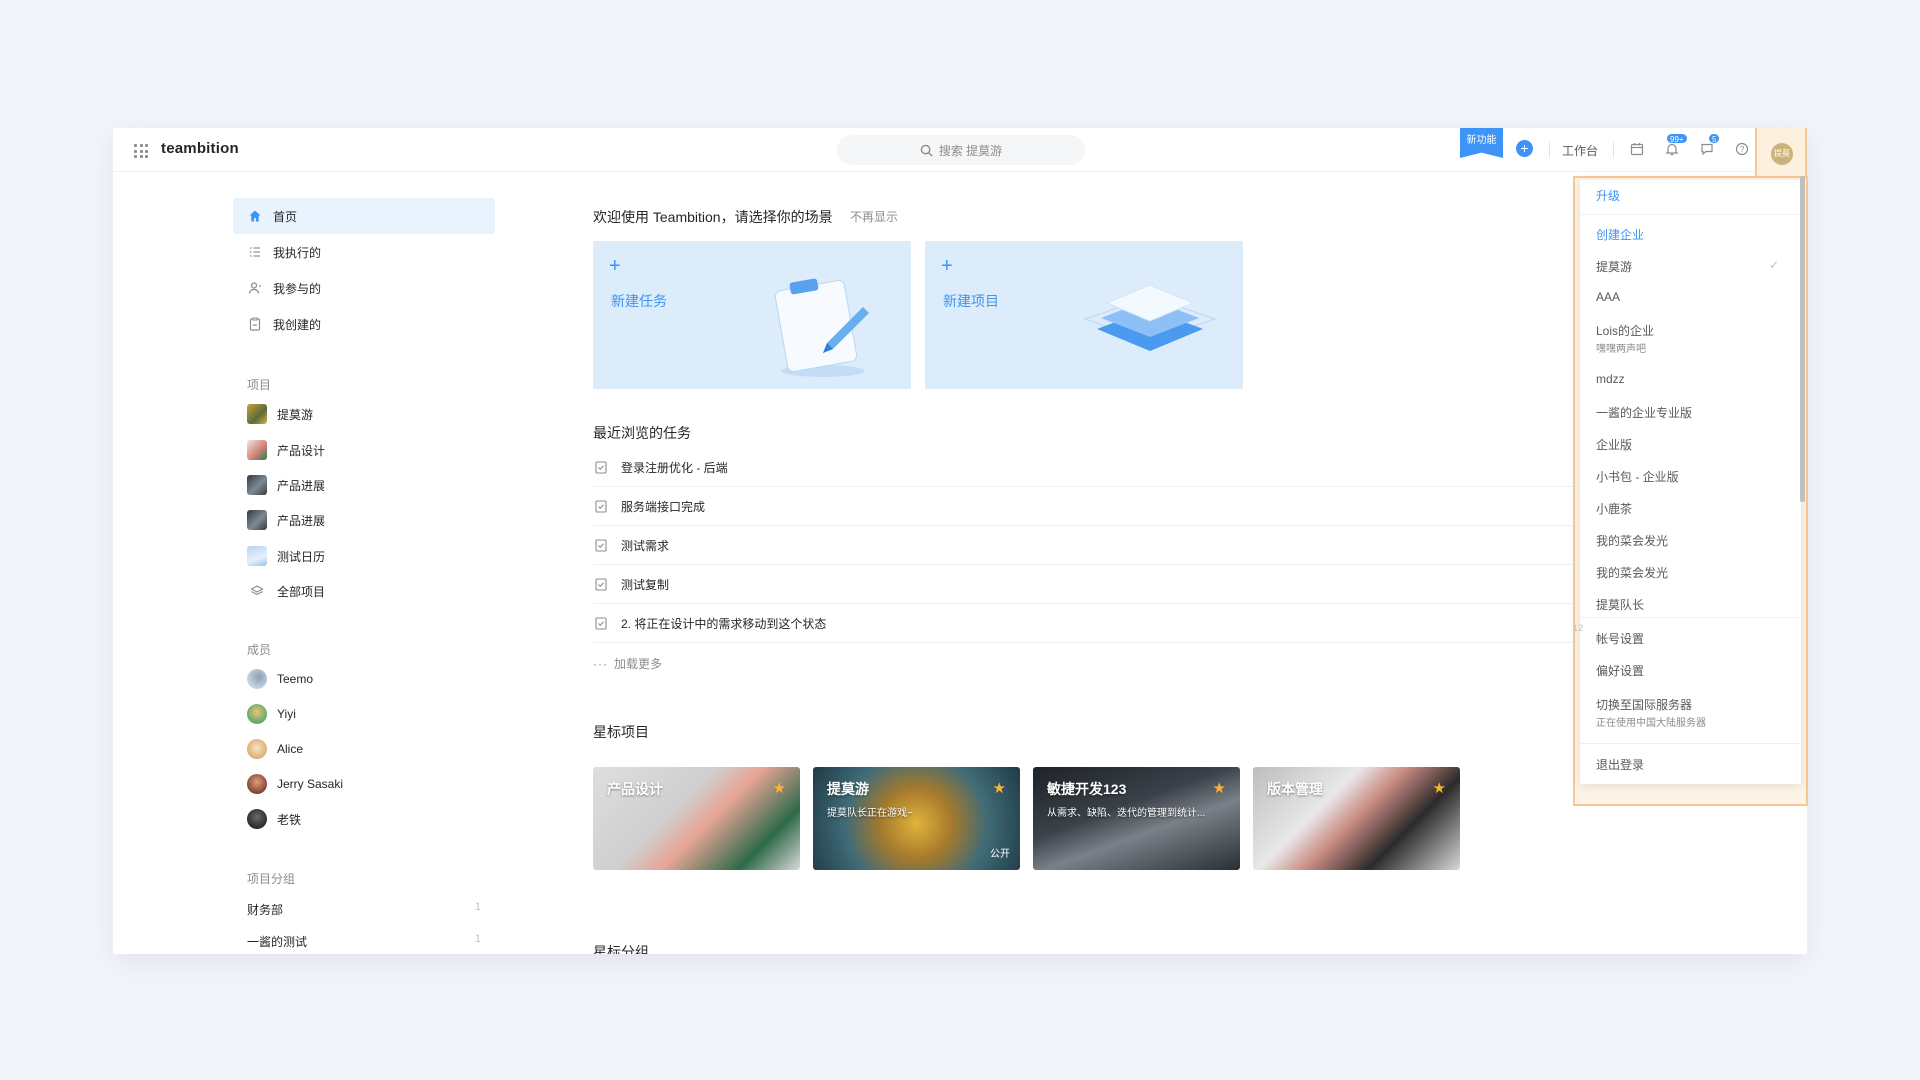  What do you see at coordinates (364, 216) in the screenshot?
I see `nav-home: 首页` at bounding box center [364, 216].